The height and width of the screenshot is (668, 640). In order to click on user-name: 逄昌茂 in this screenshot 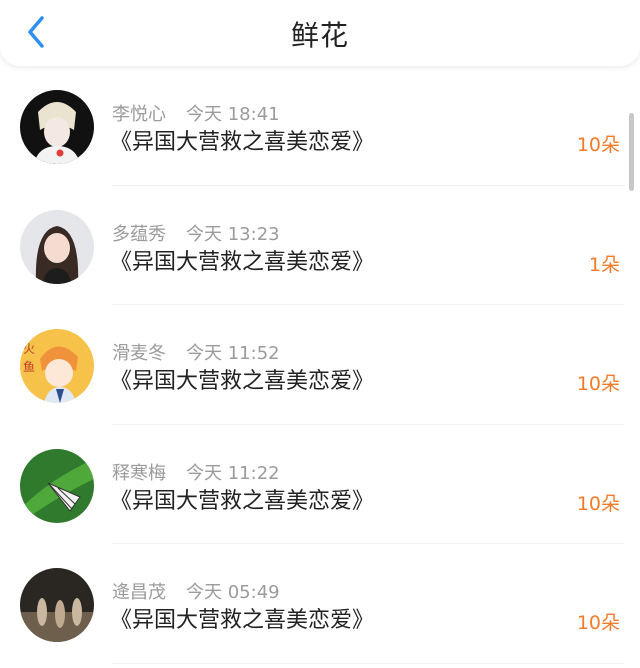, I will do `click(139, 592)`.